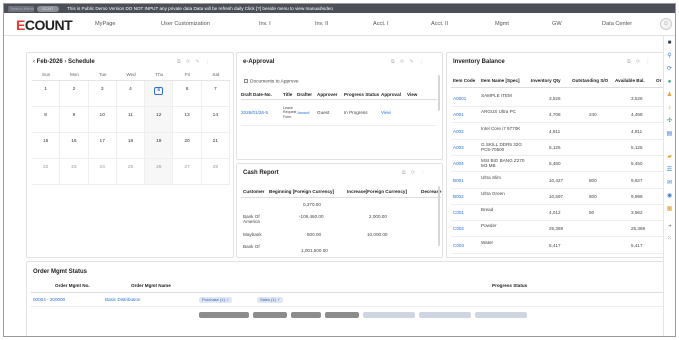 The height and width of the screenshot is (340, 679). I want to click on item-code-cell: A0001, so click(459, 98).